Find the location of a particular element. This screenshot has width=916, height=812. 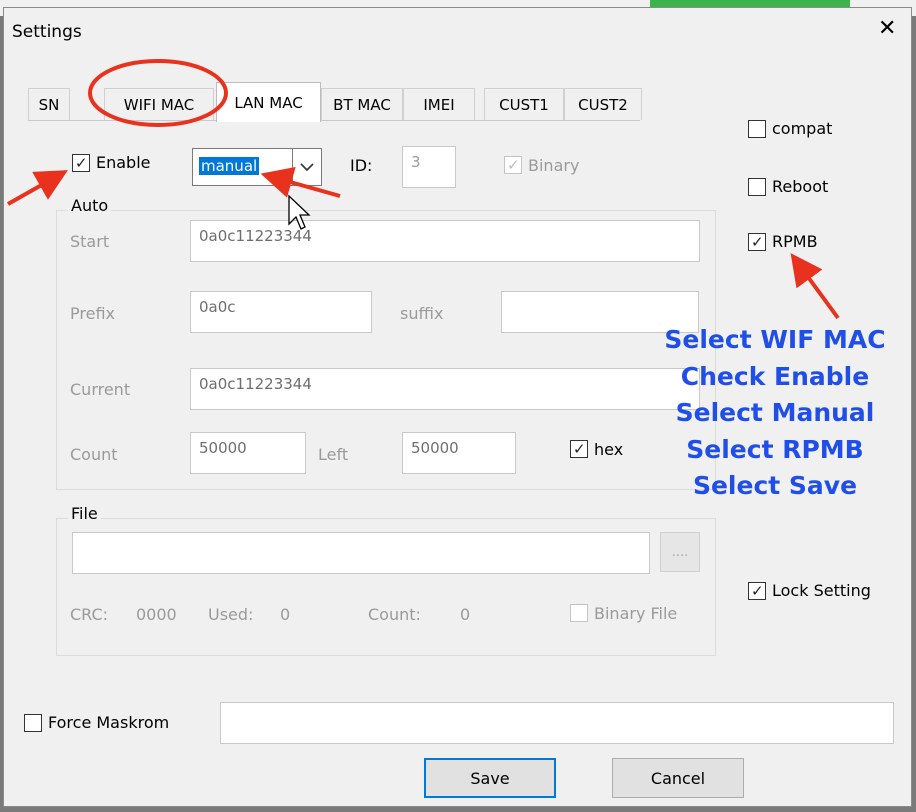

rpmb-arrow is located at coordinates (815, 286).